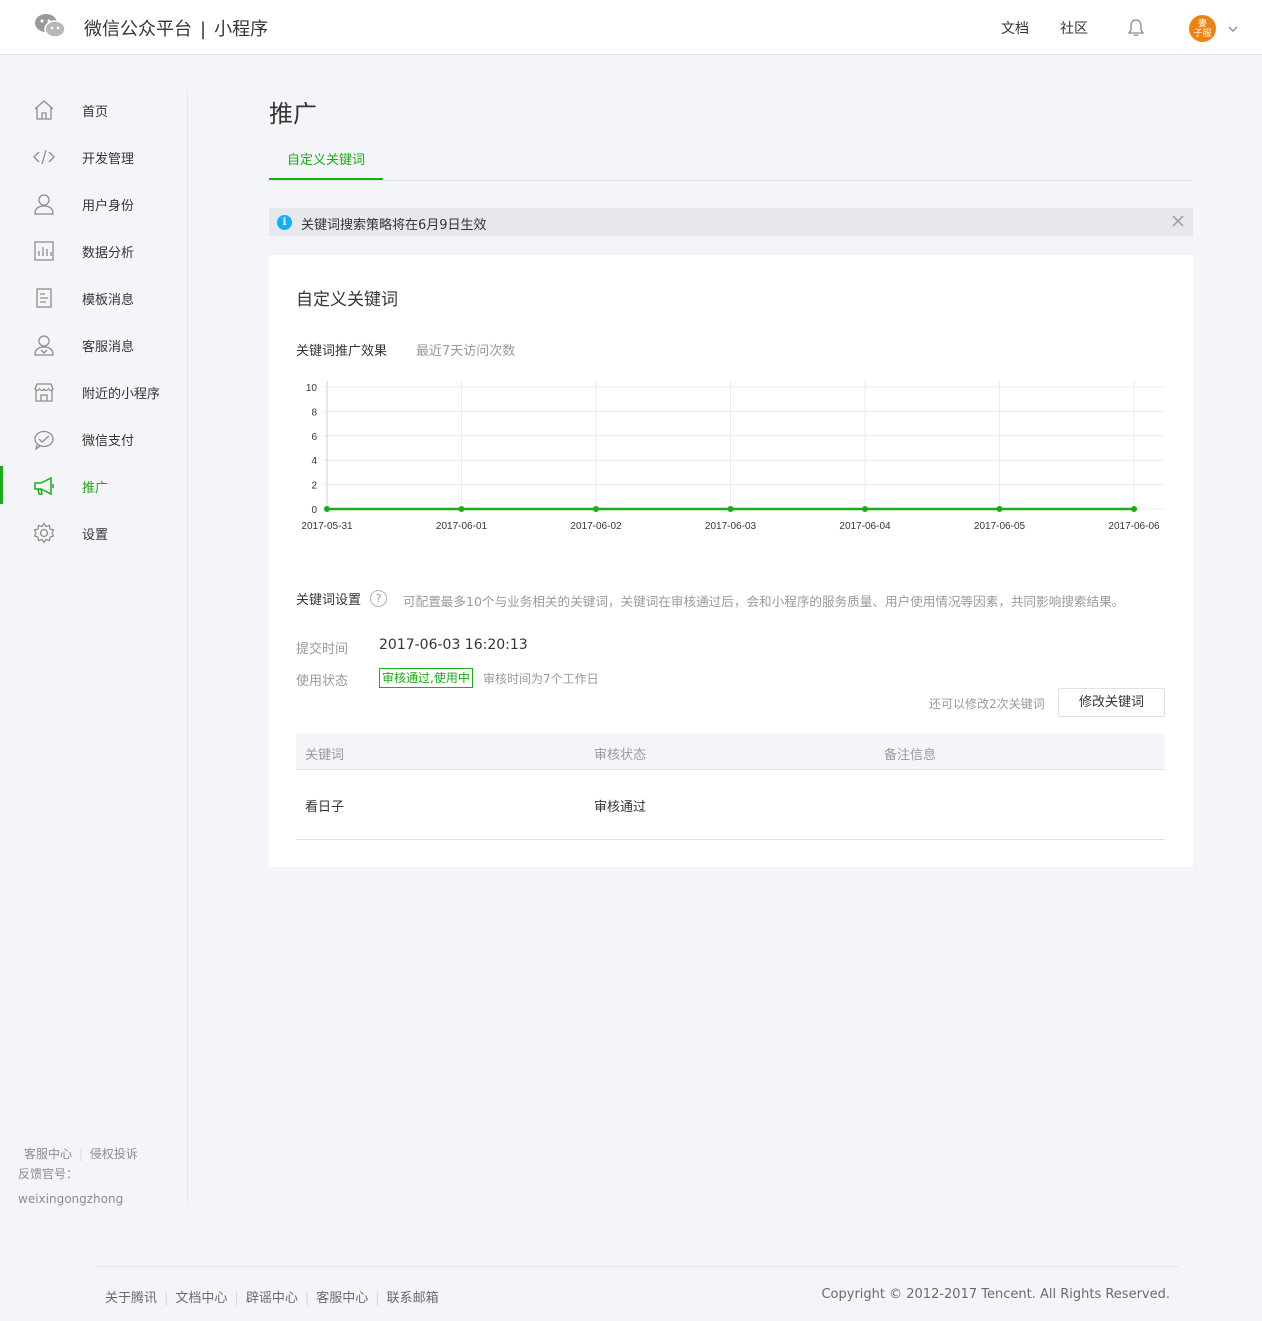  What do you see at coordinates (314, 437) in the screenshot?
I see `y-tick-label: 6` at bounding box center [314, 437].